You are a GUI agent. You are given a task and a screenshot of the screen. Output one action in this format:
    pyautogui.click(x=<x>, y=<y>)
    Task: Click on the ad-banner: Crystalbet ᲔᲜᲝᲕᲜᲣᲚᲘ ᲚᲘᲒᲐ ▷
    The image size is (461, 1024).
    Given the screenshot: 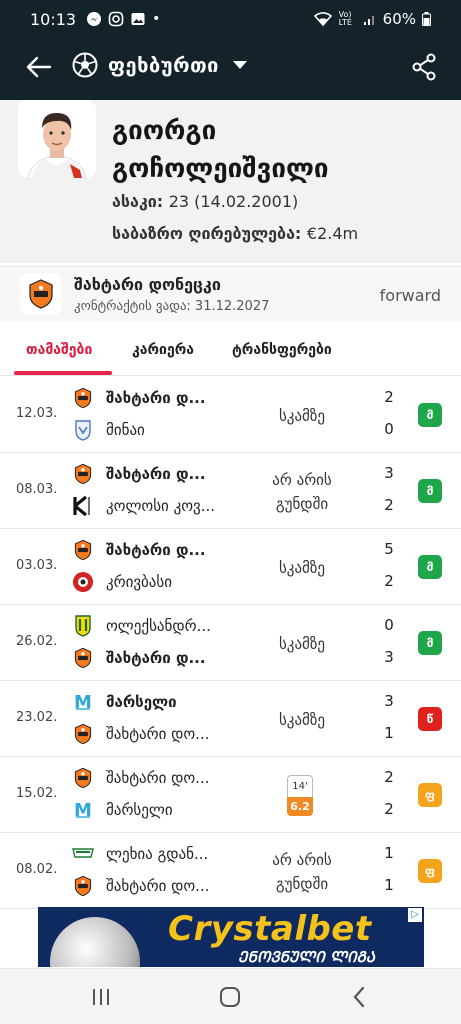 What is the action you would take?
    pyautogui.click(x=231, y=937)
    